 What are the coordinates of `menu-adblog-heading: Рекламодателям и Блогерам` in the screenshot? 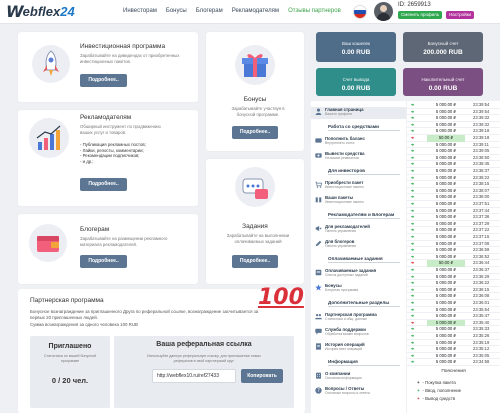 It's located at (364, 215).